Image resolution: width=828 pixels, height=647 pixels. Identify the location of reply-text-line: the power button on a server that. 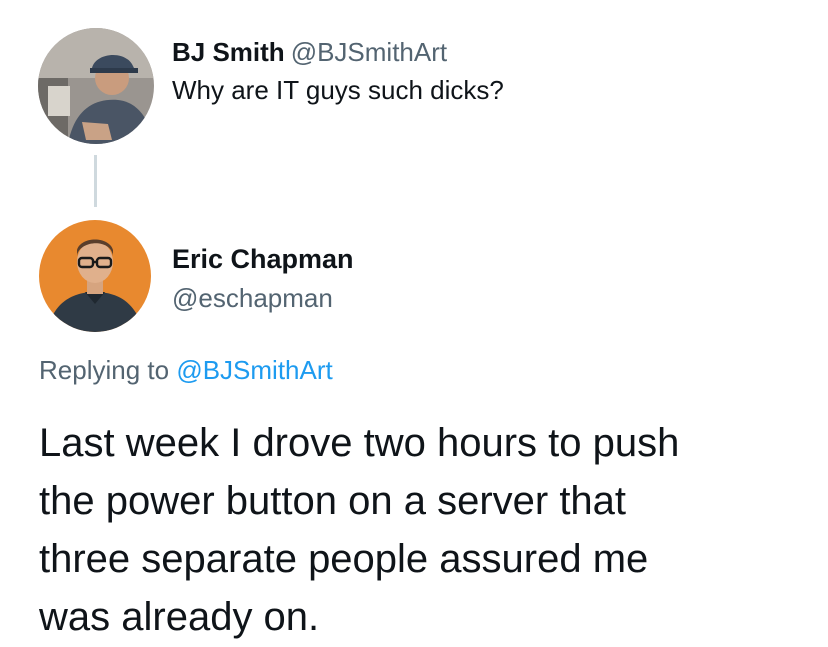
(333, 501).